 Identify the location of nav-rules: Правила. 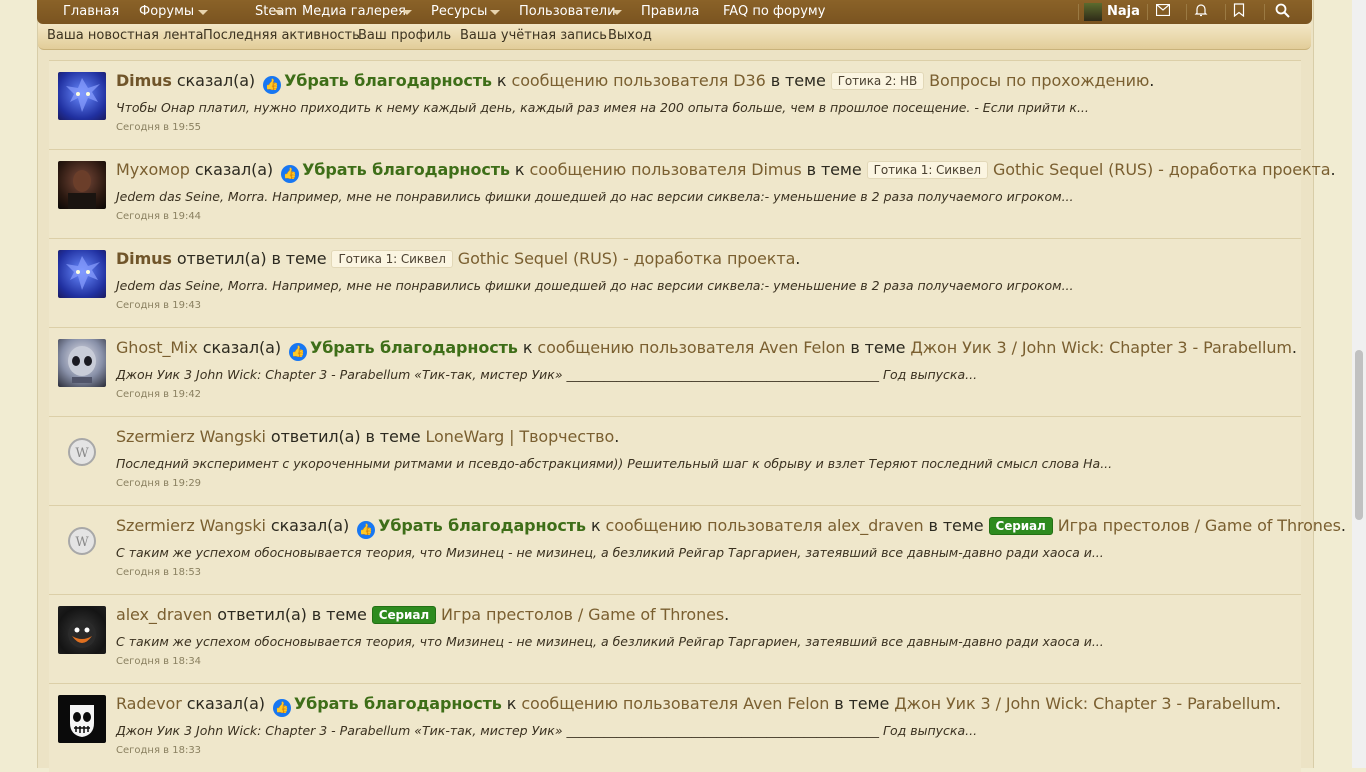
(670, 12).